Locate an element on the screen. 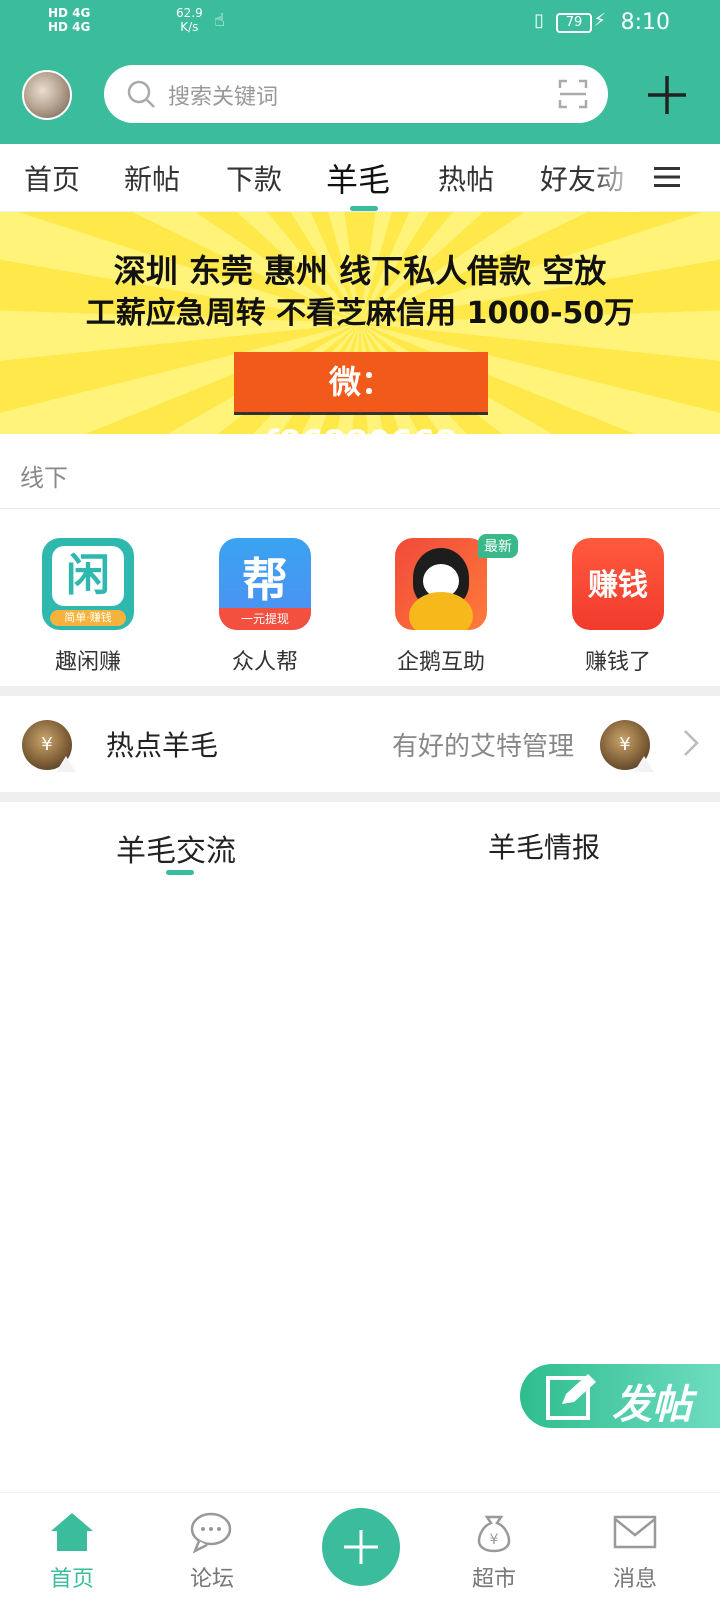 This screenshot has width=720, height=1600. chevron-right-icon is located at coordinates (691, 743).